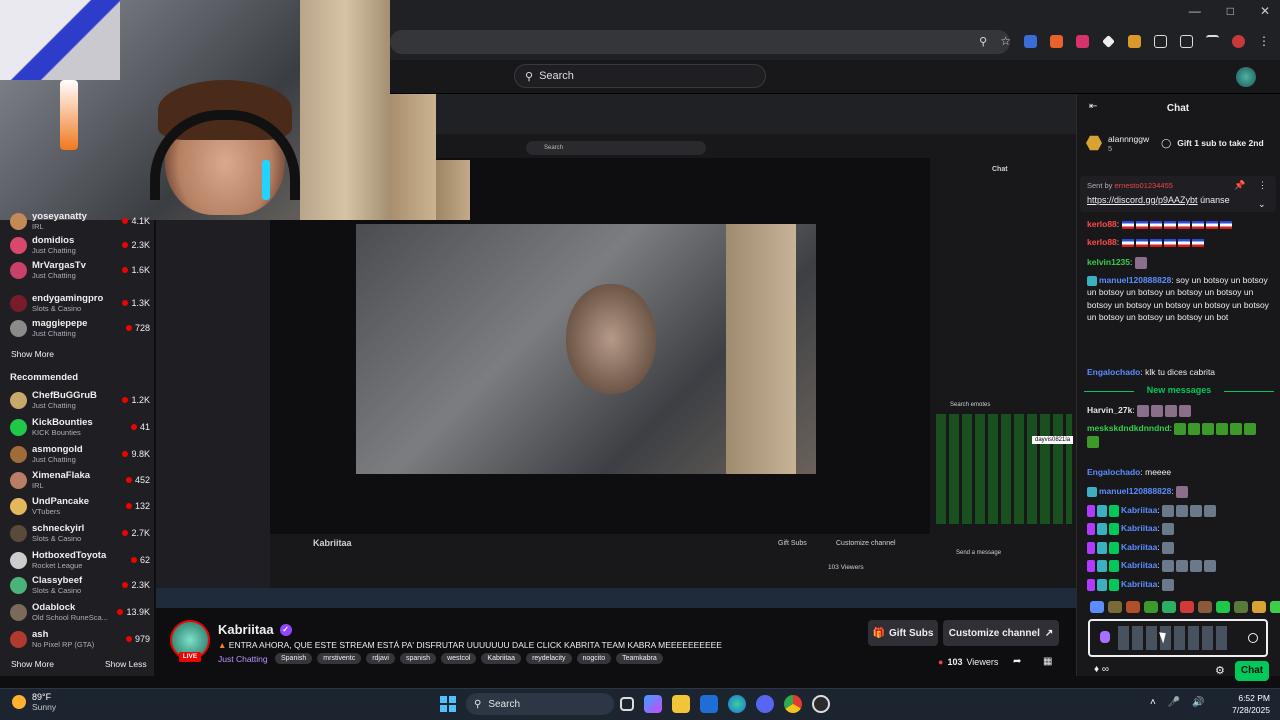 The height and width of the screenshot is (720, 1280). What do you see at coordinates (700, 42) in the screenshot?
I see `address-bar` at bounding box center [700, 42].